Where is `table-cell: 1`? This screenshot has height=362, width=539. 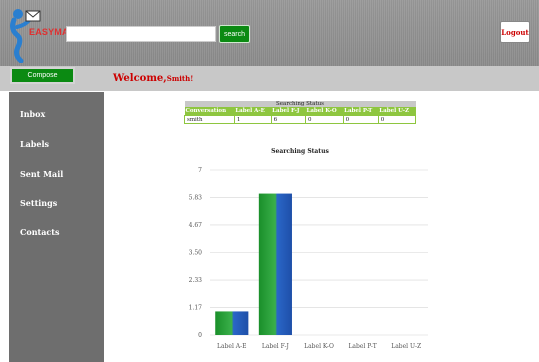 table-cell: 1 is located at coordinates (252, 119).